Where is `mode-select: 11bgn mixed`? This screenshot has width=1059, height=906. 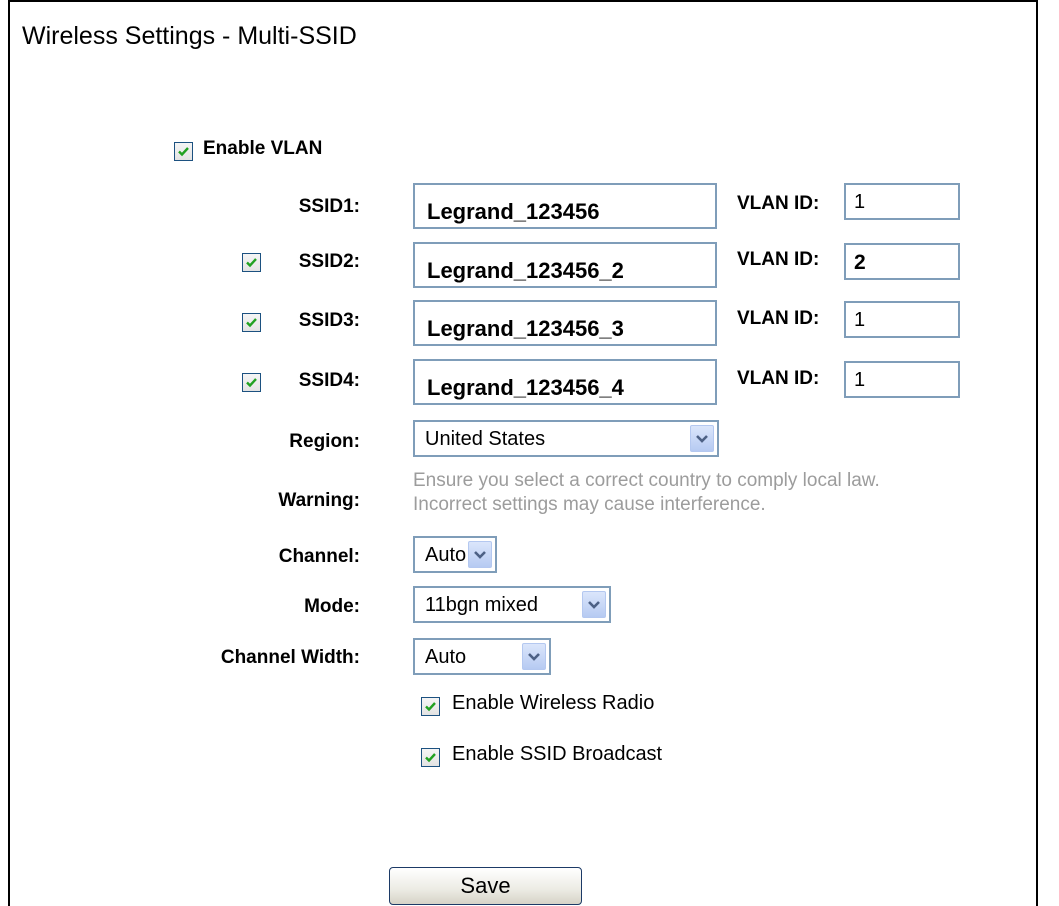
mode-select: 11bgn mixed is located at coordinates (512, 604).